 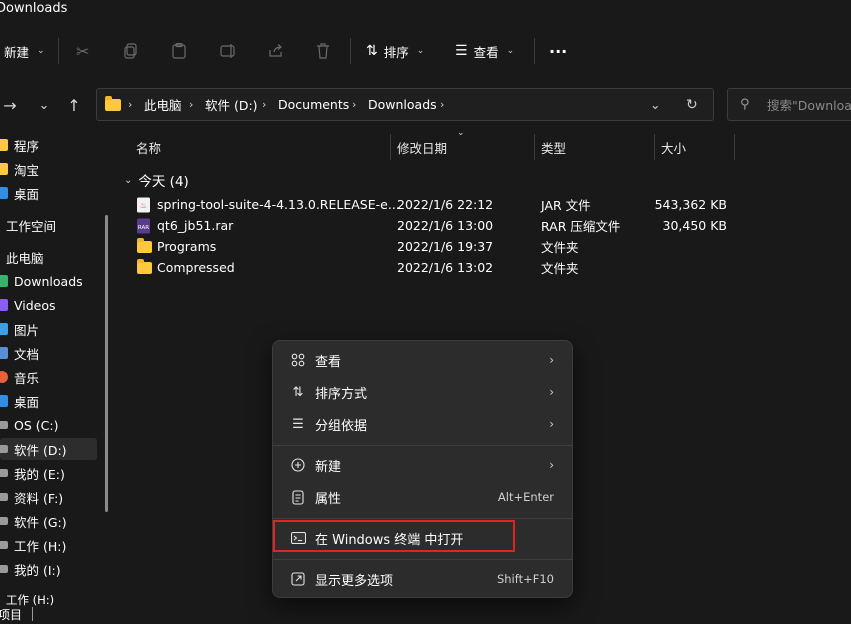 What do you see at coordinates (148, 147) in the screenshot?
I see `column-header-name: 名称` at bounding box center [148, 147].